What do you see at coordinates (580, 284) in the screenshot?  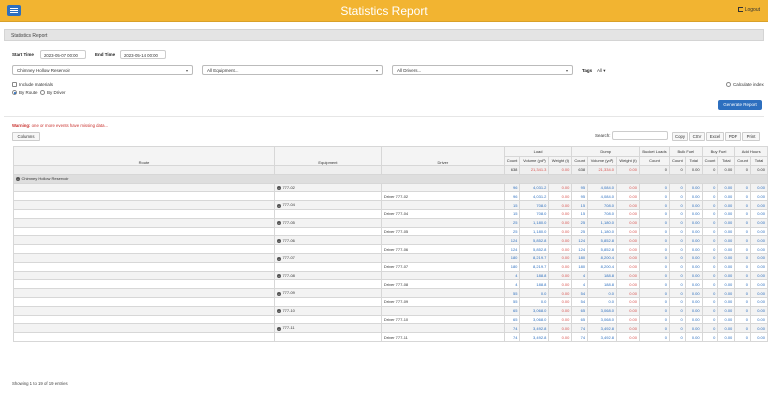 I see `cell-dcount: 4` at bounding box center [580, 284].